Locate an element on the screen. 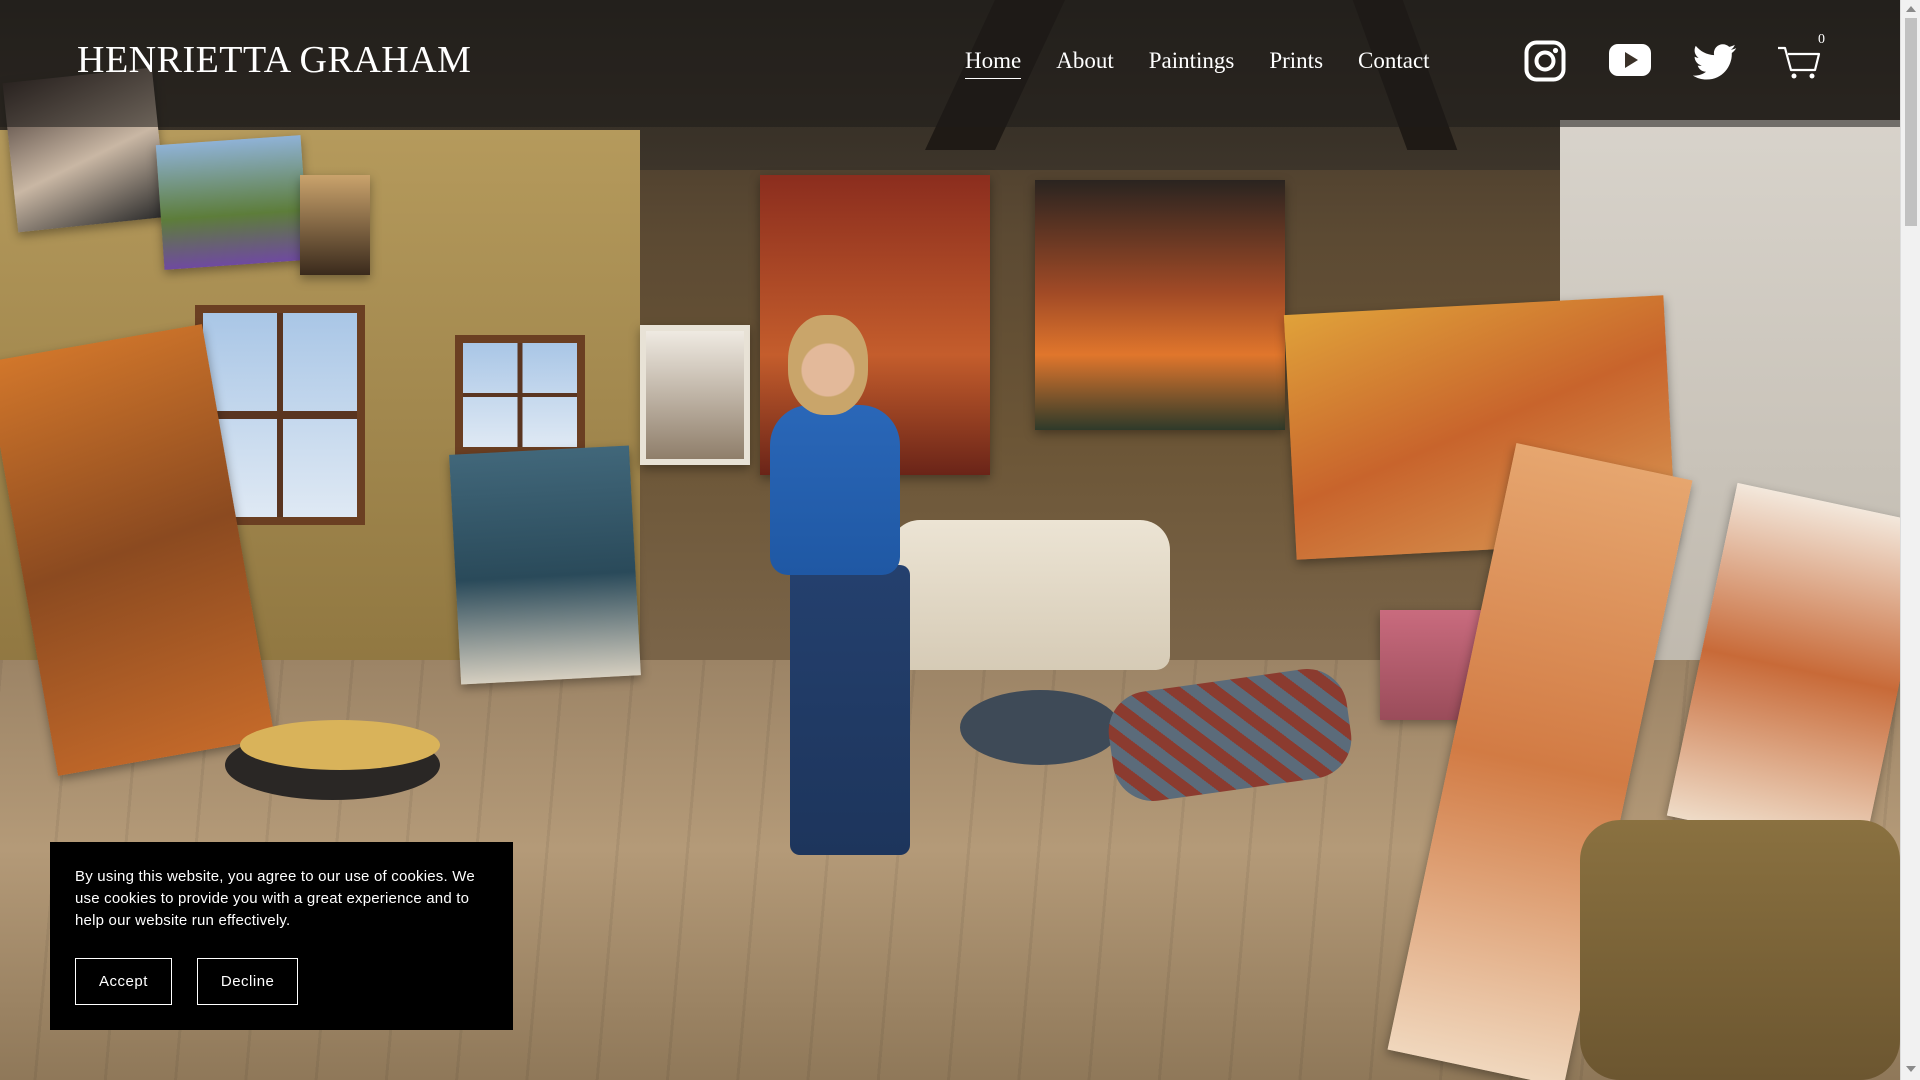 This screenshot has height=1080, width=1920. artist-figure-body is located at coordinates (835, 490).